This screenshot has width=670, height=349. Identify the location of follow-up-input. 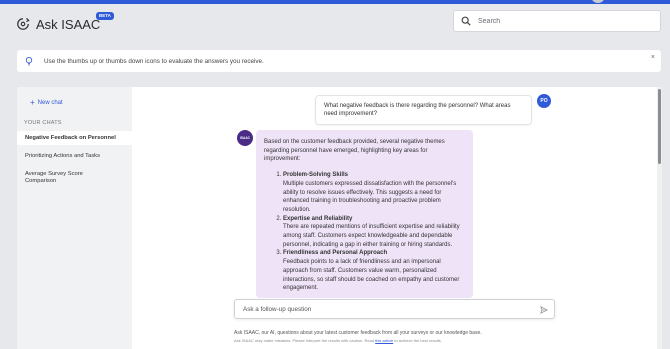
(388, 309).